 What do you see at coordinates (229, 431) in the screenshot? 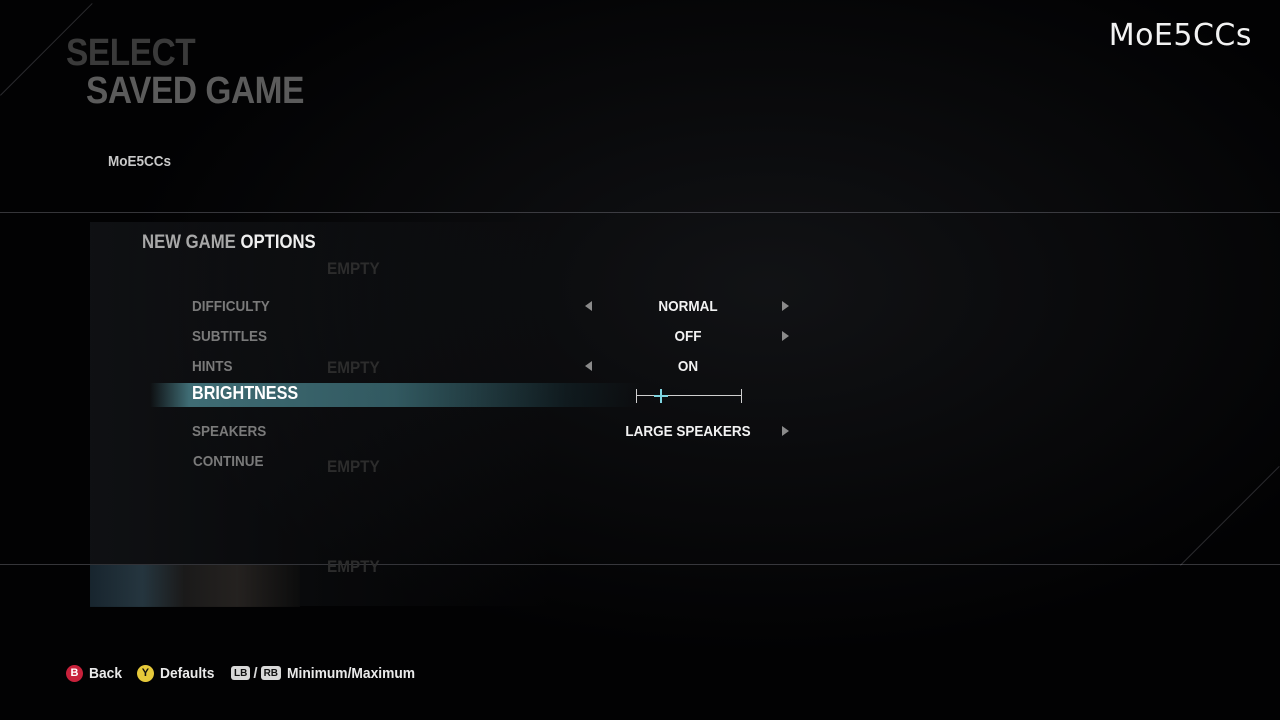
I see `option-label: SPEAKERS` at bounding box center [229, 431].